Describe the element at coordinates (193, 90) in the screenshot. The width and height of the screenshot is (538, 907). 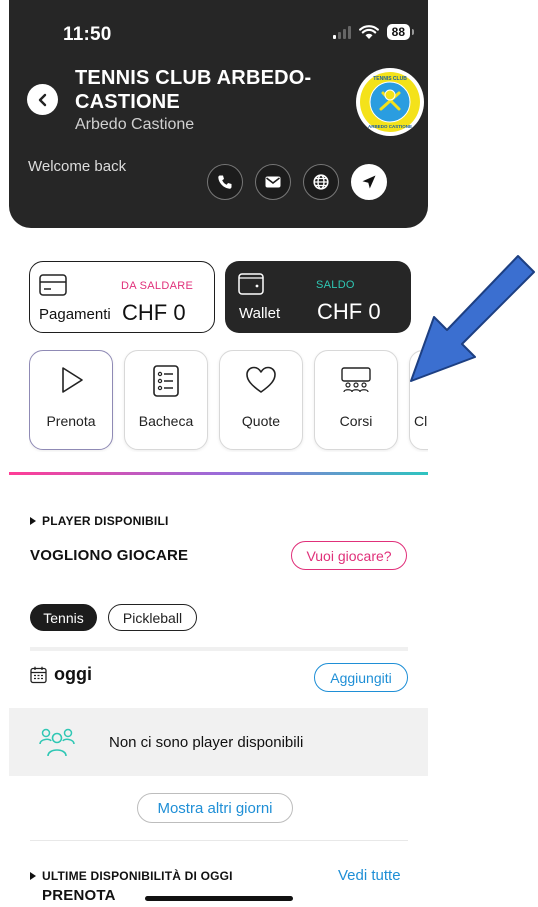
I see `club-name: TENNIS CLUB ARBEDO-CASTIONE` at that location.